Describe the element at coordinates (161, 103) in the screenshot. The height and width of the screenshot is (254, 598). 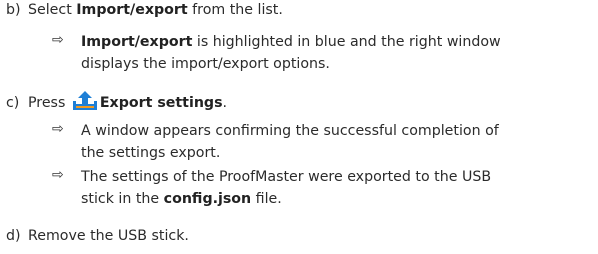
I see `step-bold: Export settings` at that location.